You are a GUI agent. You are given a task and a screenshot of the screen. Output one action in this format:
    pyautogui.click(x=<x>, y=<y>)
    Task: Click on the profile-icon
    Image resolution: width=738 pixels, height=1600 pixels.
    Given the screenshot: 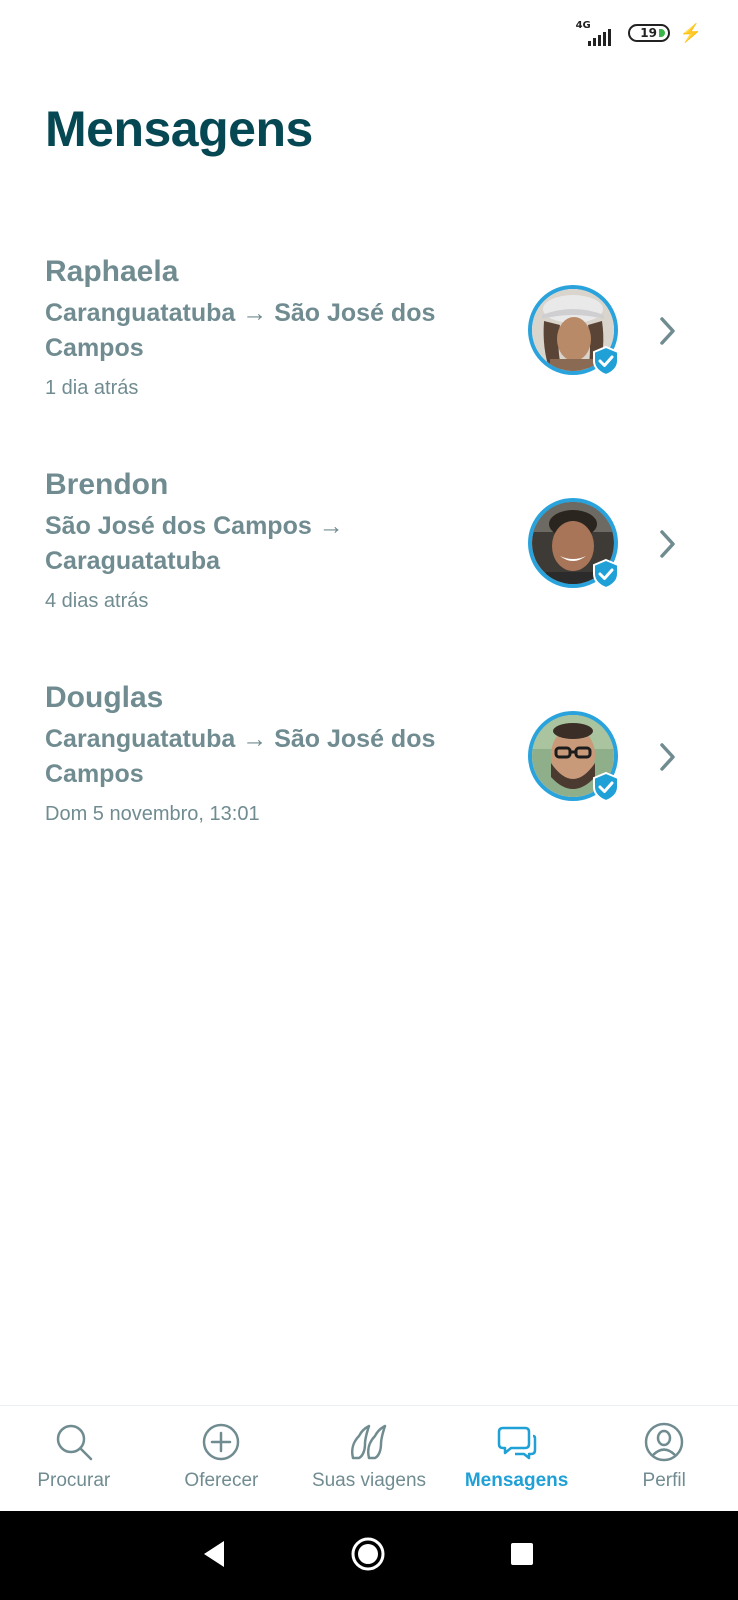 What is the action you would take?
    pyautogui.click(x=664, y=1442)
    